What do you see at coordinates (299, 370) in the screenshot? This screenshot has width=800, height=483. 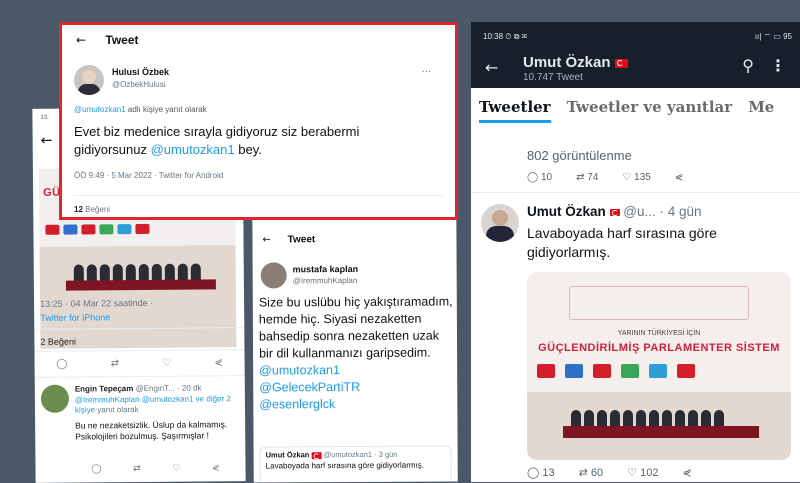 I see `mention-umutozkan1: @umutozkan1` at bounding box center [299, 370].